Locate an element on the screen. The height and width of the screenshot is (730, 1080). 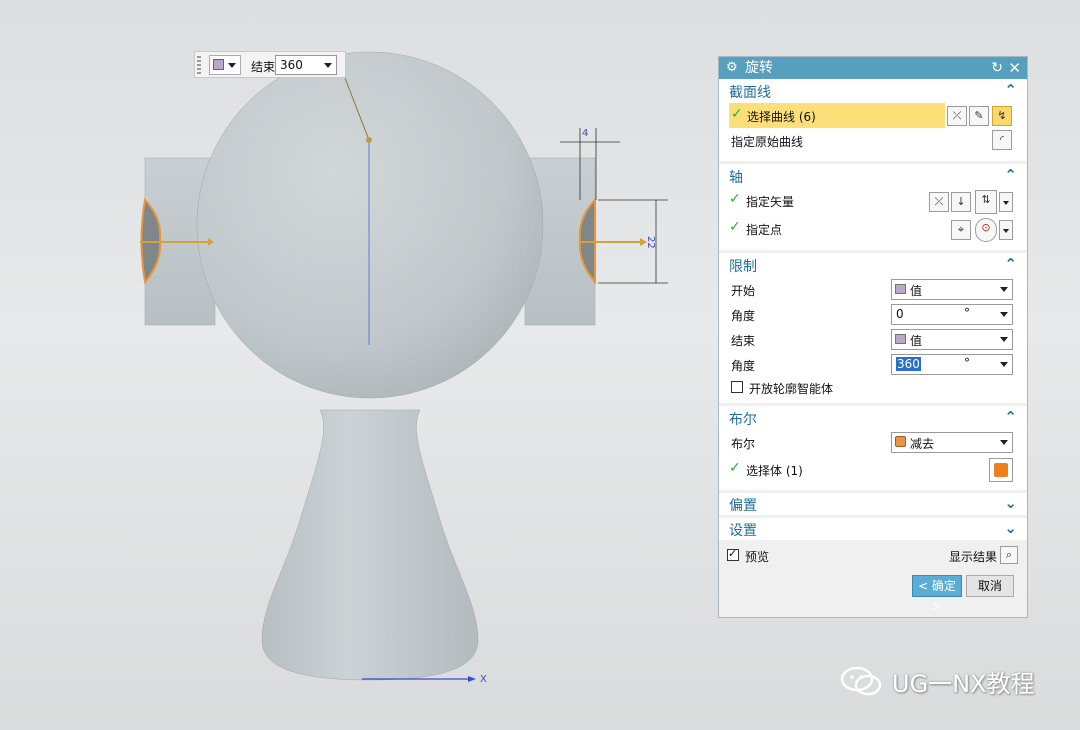
value-type-dropdown is located at coordinates (225, 65).